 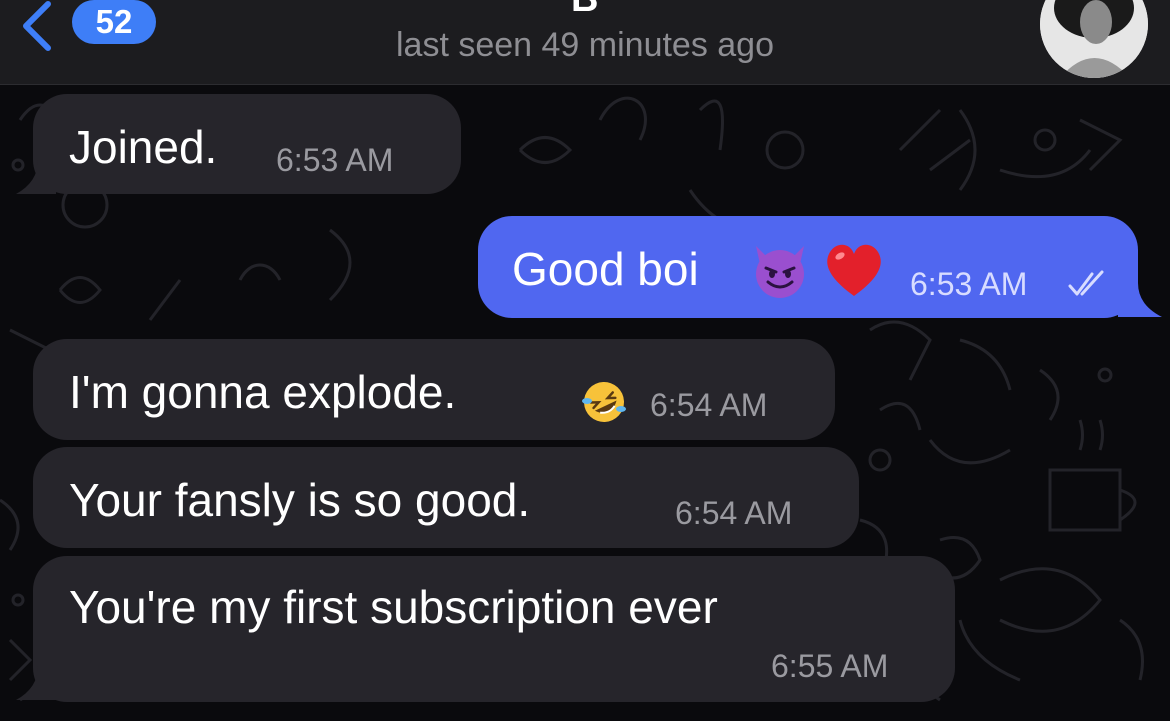 I want to click on red-heart-emoji, so click(x=854, y=271).